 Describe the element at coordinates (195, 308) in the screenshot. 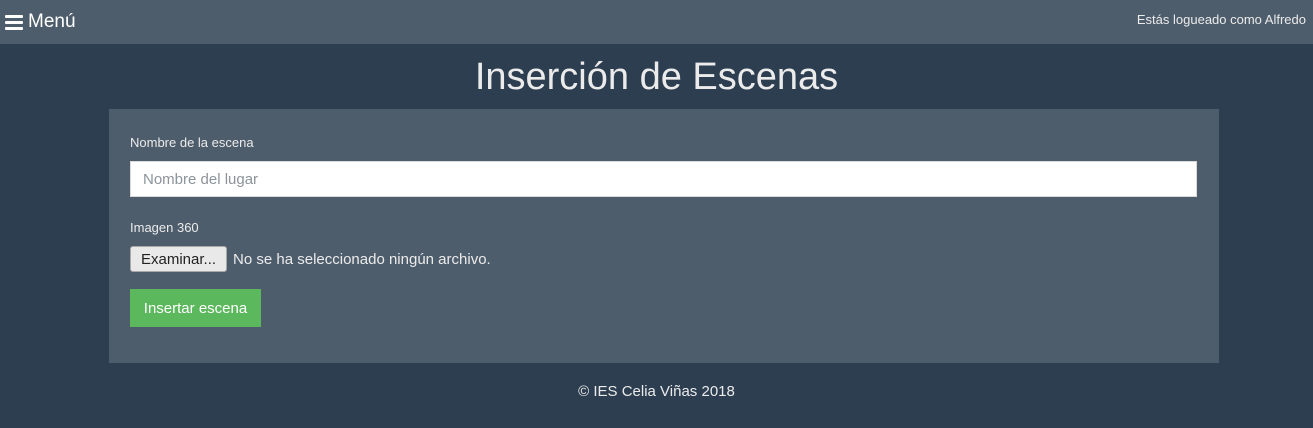

I see `insert-scene-button: Insertar escena` at that location.